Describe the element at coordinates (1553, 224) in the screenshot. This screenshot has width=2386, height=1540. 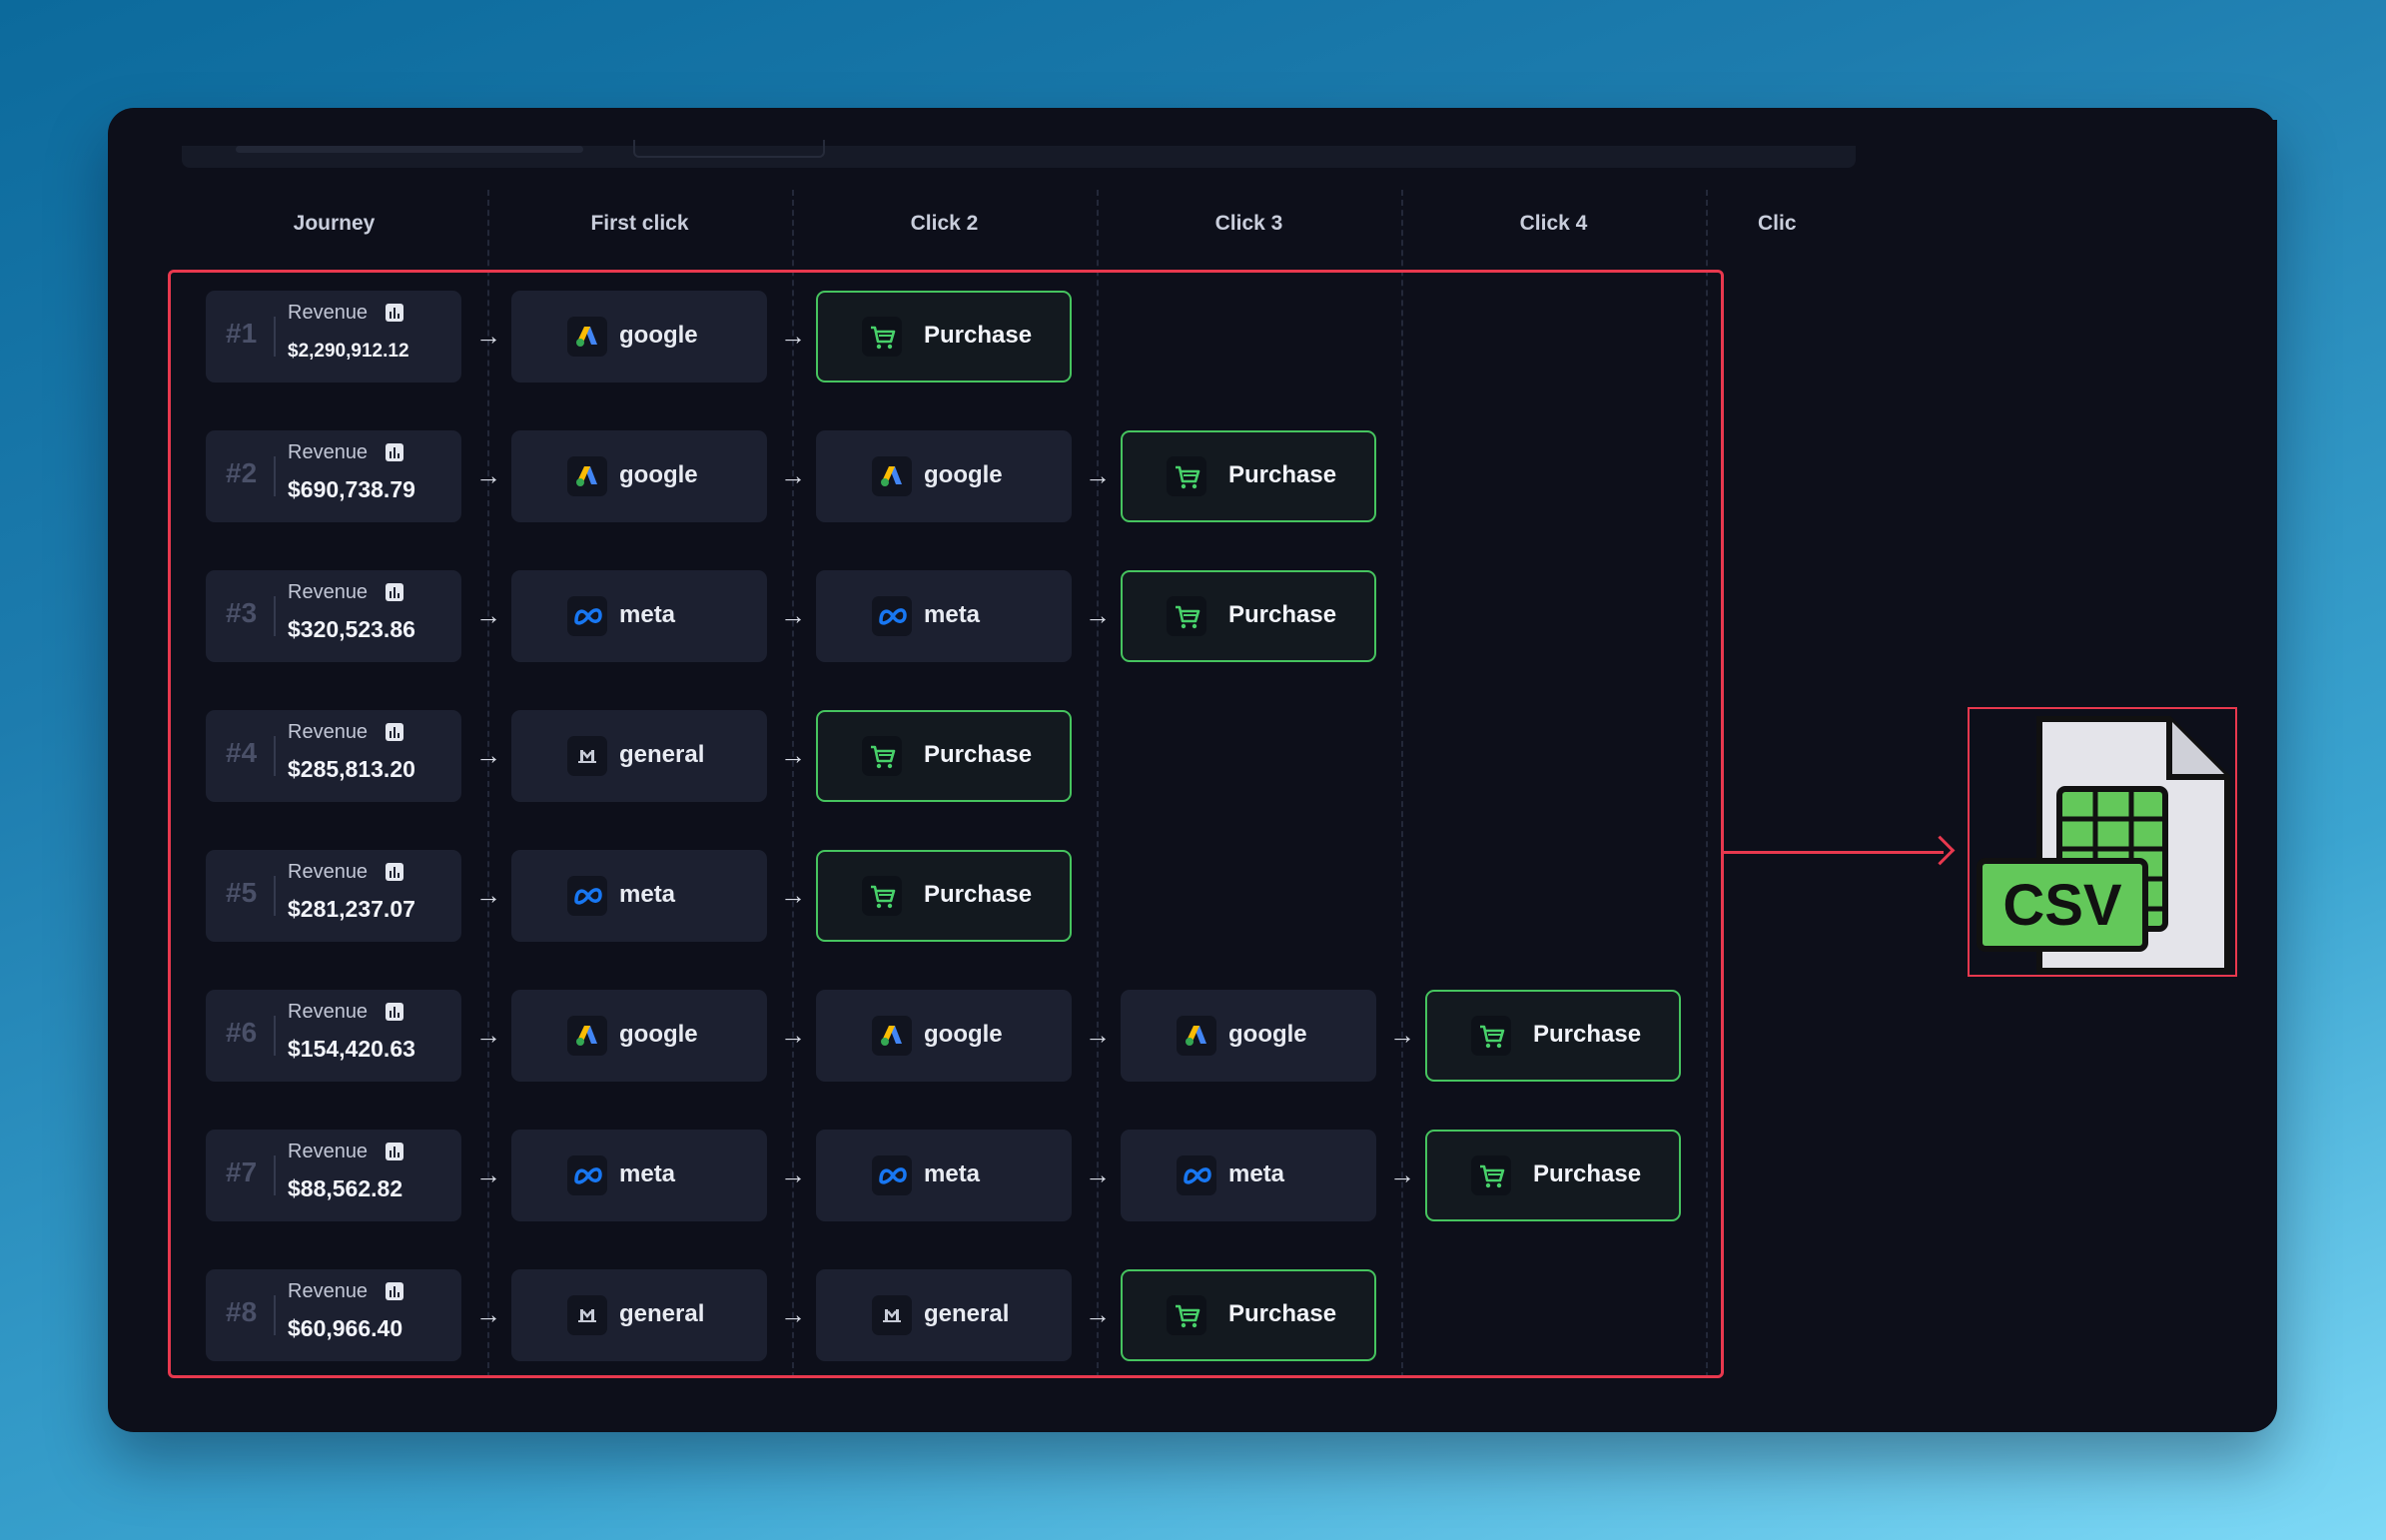
I see `column-header-click-4: Click 4` at that location.